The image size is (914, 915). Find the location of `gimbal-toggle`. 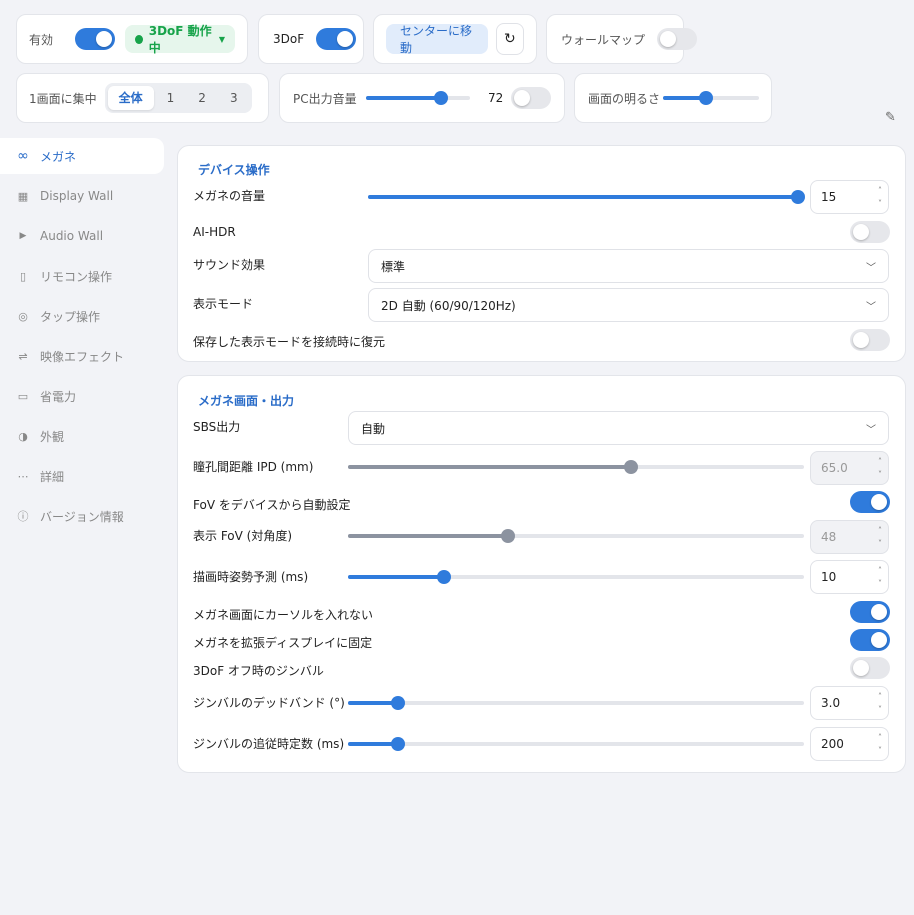

gimbal-toggle is located at coordinates (870, 668).